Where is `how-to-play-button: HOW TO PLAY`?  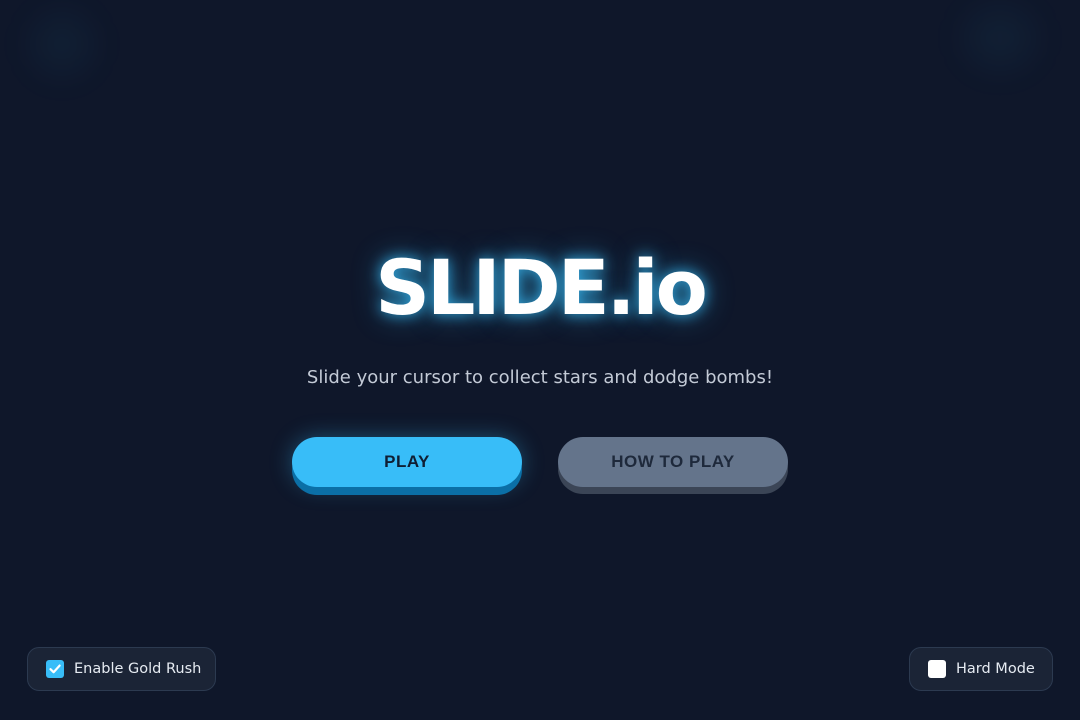
how-to-play-button: HOW TO PLAY is located at coordinates (673, 462).